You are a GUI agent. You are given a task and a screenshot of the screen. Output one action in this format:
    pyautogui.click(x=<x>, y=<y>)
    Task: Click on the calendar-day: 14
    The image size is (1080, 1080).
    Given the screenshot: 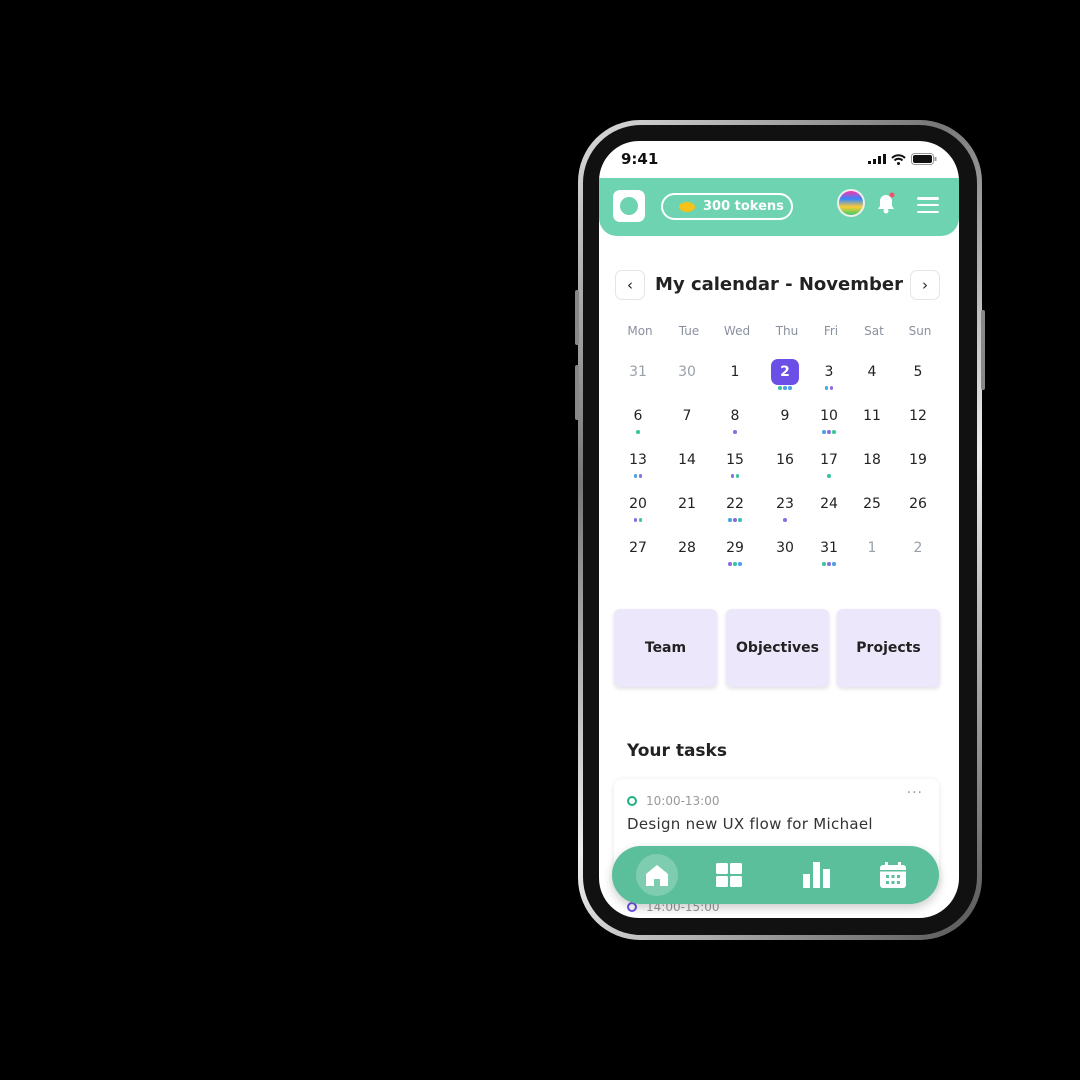 What is the action you would take?
    pyautogui.click(x=687, y=460)
    